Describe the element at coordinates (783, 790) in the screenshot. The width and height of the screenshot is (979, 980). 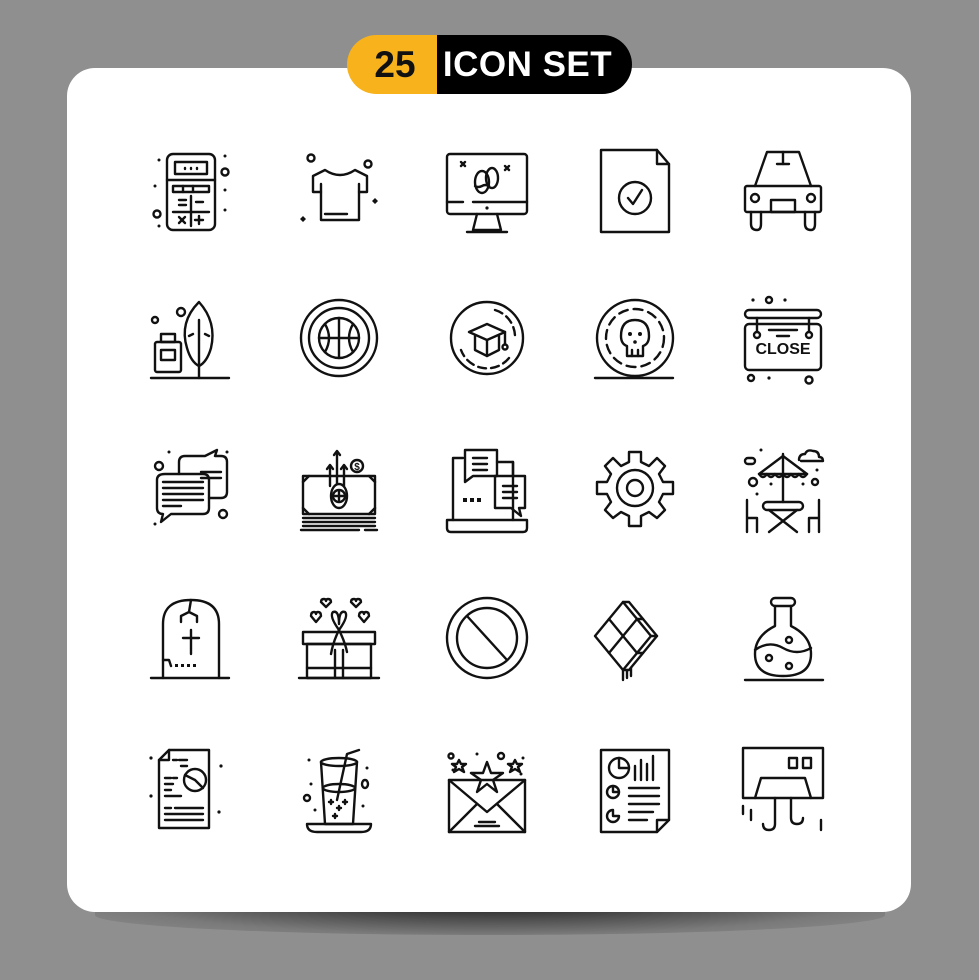
I see `air-conditioner-icon` at that location.